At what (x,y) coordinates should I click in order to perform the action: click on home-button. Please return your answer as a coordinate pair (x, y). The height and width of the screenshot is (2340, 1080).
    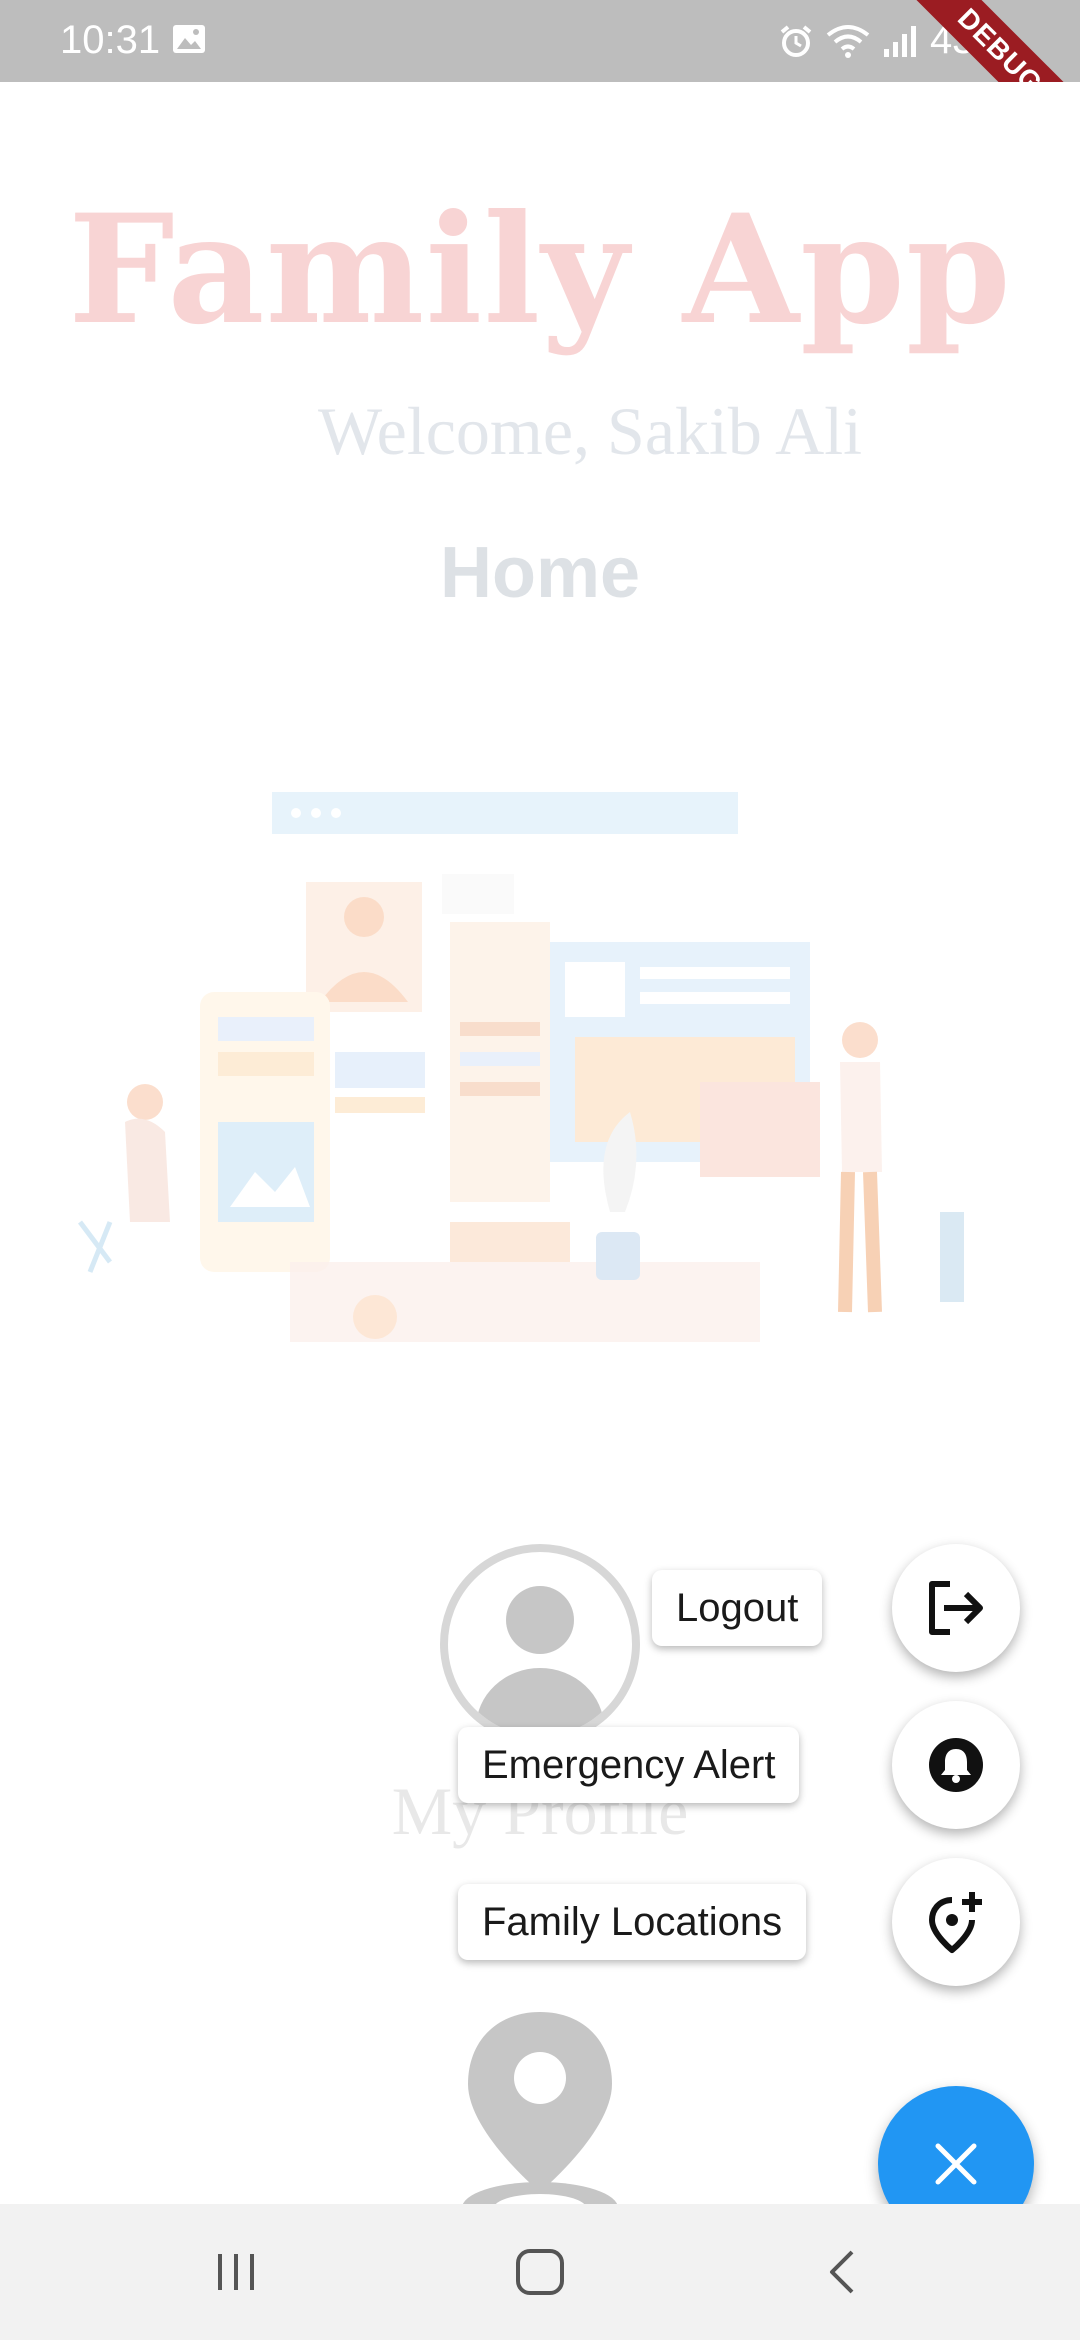
    Looking at the image, I should click on (540, 2272).